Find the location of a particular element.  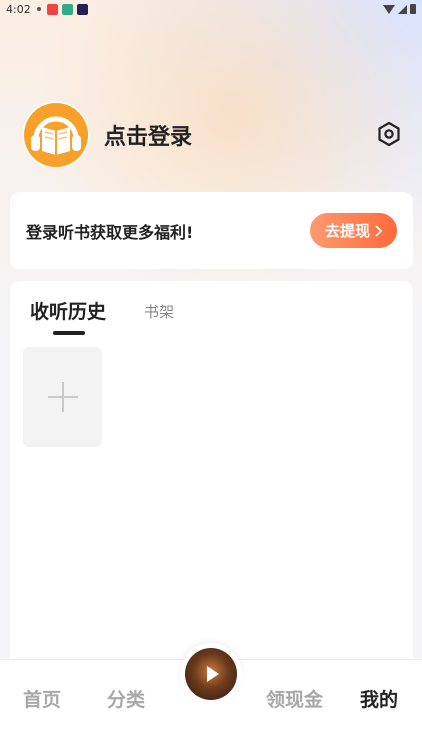

avatar is located at coordinates (56, 135).